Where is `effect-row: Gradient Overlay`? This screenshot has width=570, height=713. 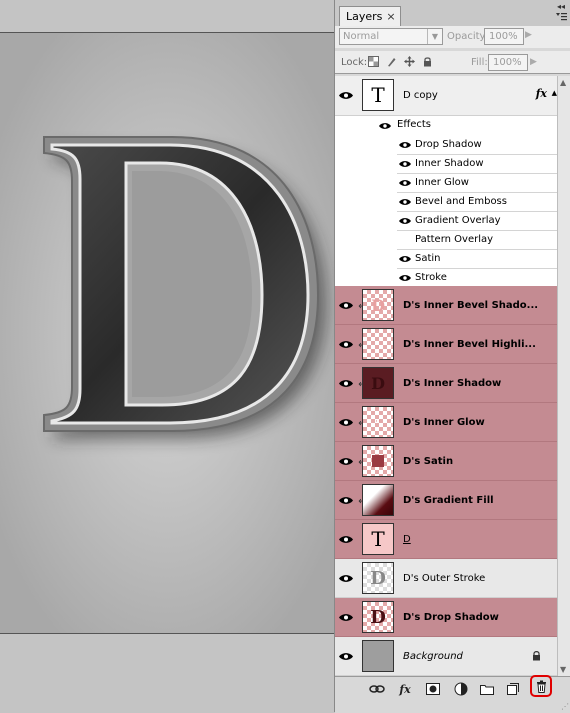
effect-row: Gradient Overlay is located at coordinates (477, 221).